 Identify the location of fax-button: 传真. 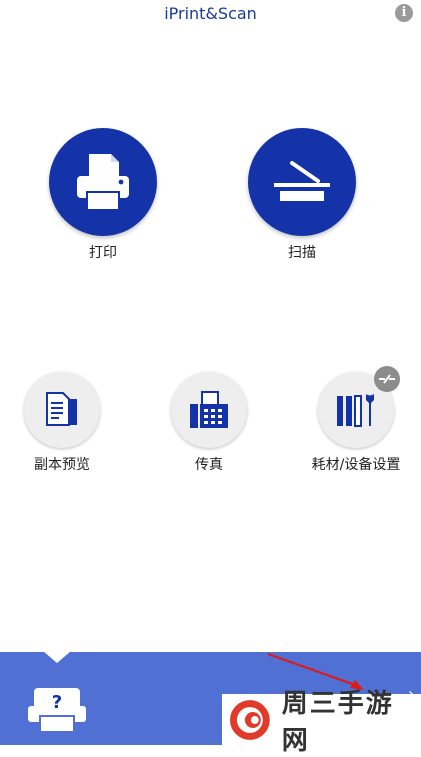
(209, 423).